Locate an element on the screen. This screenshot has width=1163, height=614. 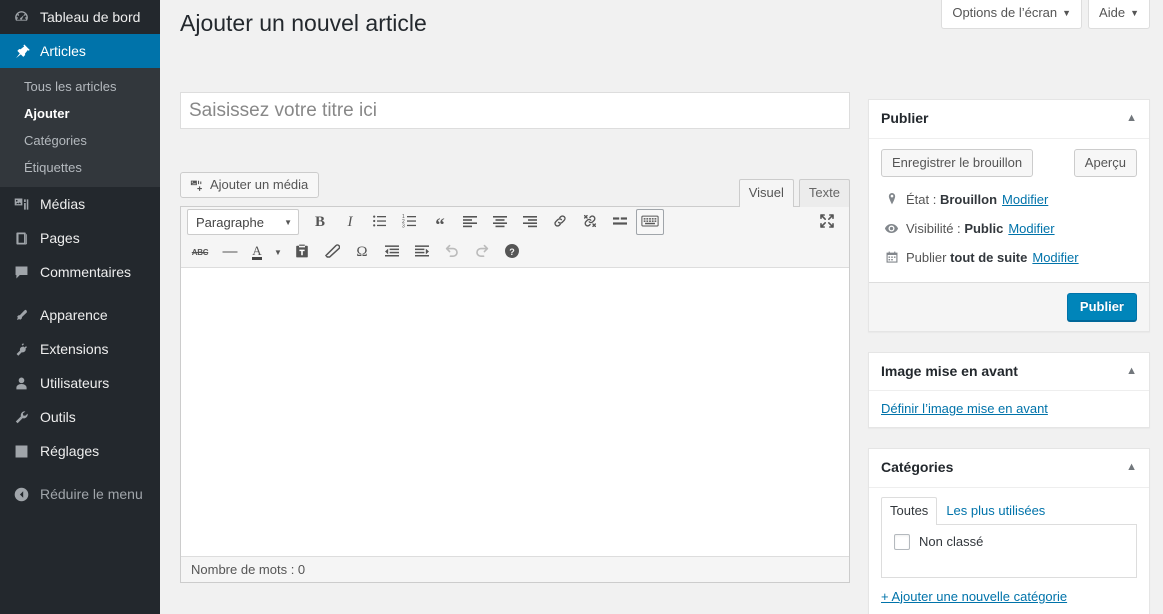
categories-header: Catégories ▲ is located at coordinates (1009, 468).